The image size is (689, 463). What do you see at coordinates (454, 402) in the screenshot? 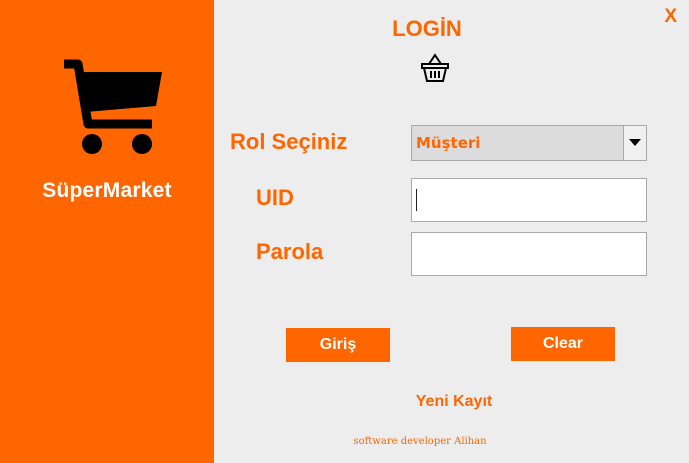
I see `register-link: Yeni Kayıt` at bounding box center [454, 402].